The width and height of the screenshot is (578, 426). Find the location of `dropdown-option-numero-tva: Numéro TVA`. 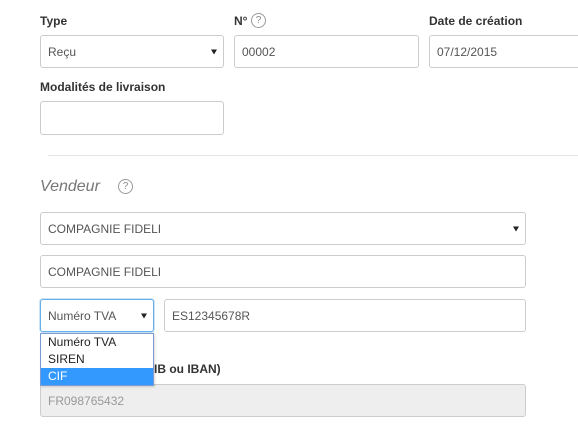

dropdown-option-numero-tva: Numéro TVA is located at coordinates (97, 342).